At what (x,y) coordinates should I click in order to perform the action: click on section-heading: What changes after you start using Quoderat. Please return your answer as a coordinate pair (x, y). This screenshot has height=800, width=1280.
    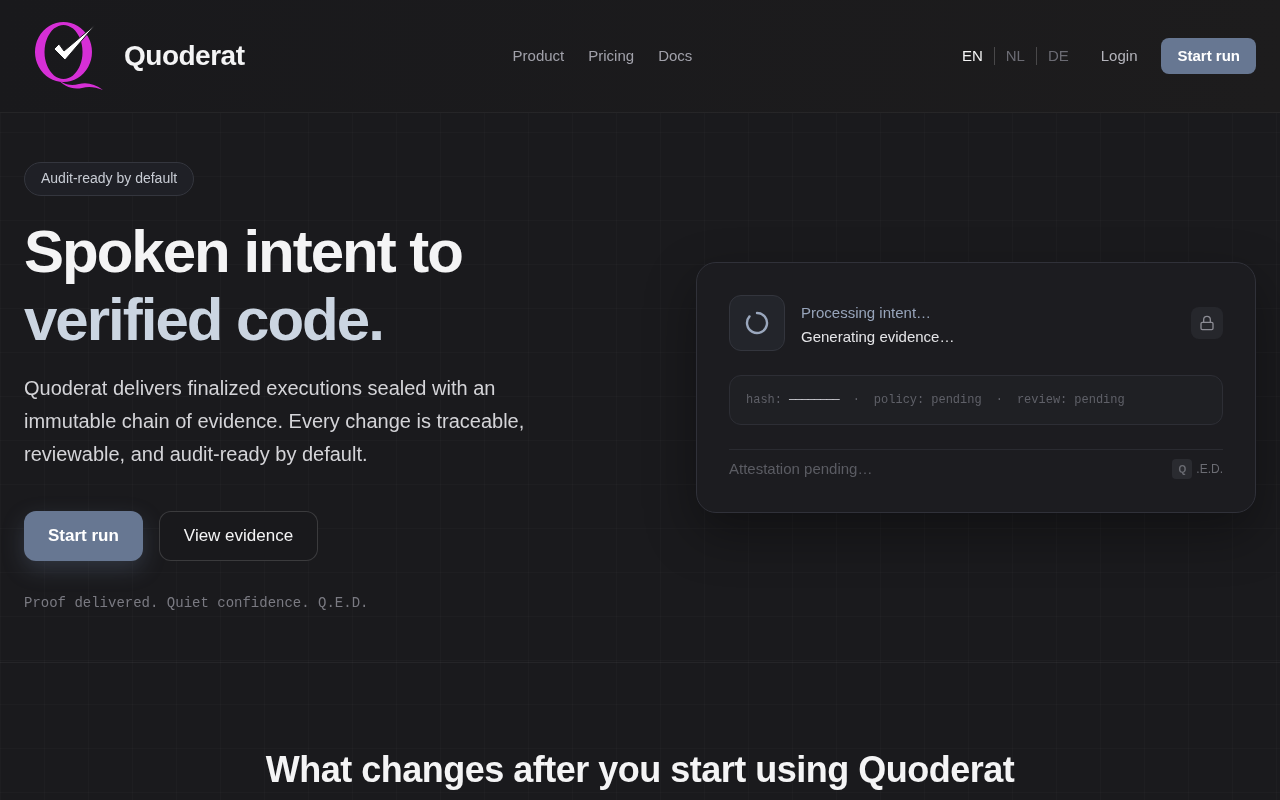
    Looking at the image, I should click on (640, 770).